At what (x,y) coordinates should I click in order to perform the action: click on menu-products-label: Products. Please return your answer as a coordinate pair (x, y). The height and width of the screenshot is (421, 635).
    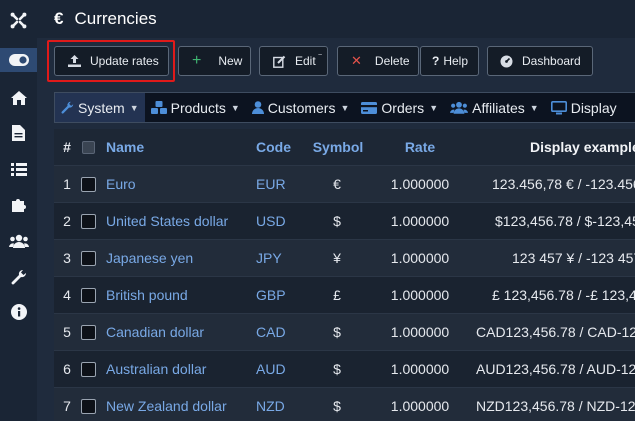
    Looking at the image, I should click on (198, 107).